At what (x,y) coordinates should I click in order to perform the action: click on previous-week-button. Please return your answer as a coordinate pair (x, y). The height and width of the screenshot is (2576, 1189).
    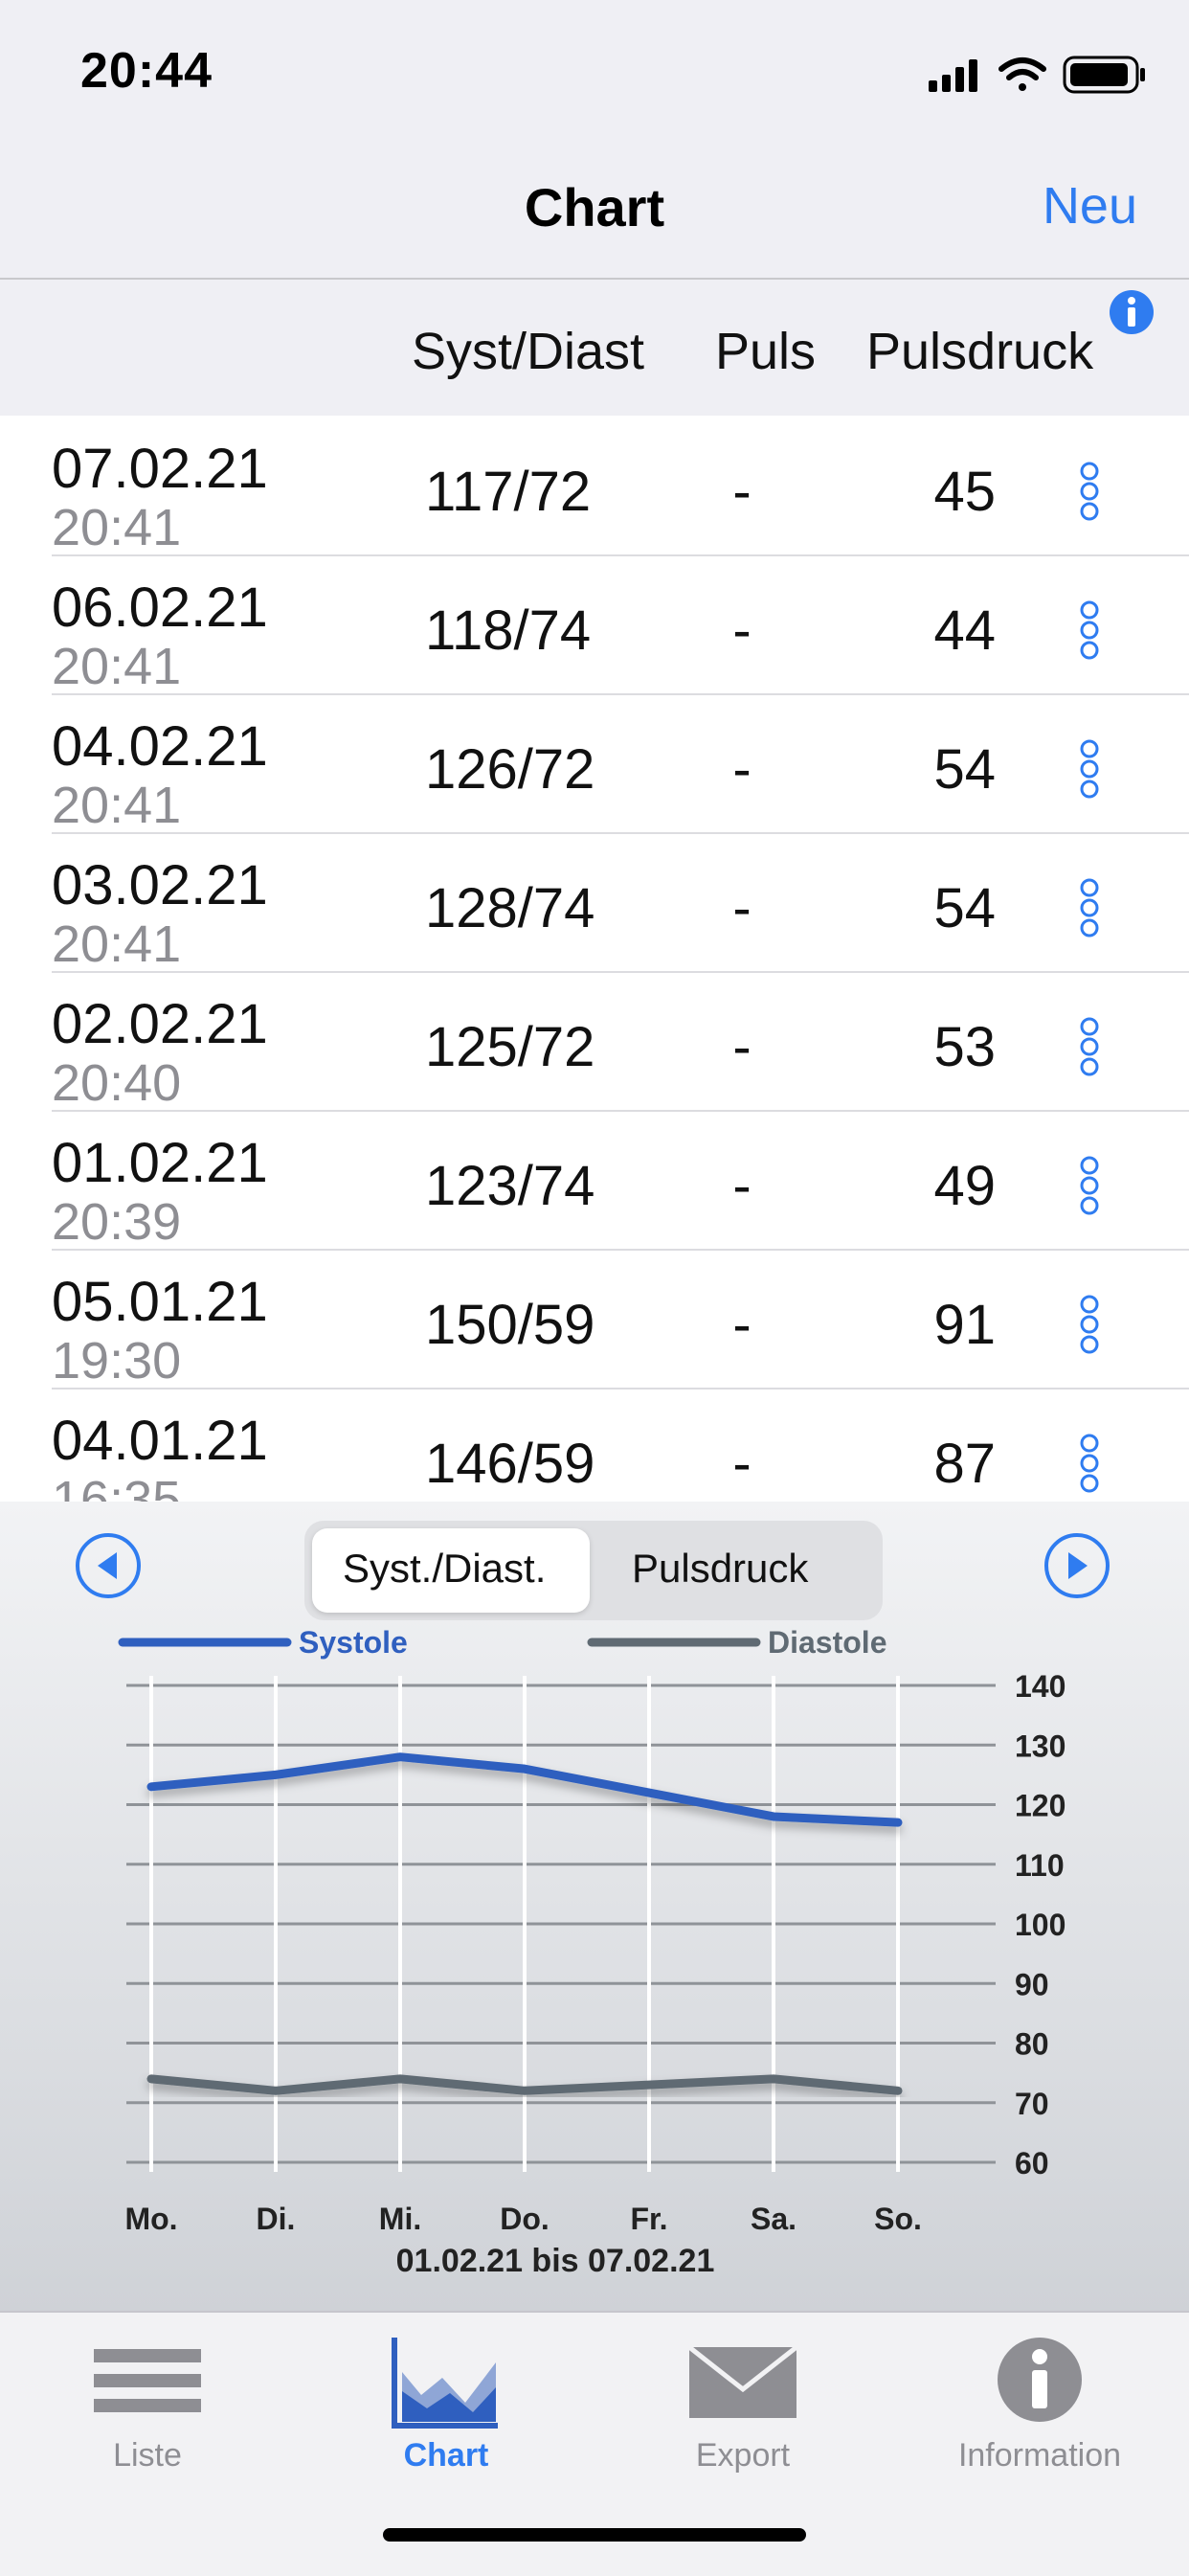
    Looking at the image, I should click on (108, 1565).